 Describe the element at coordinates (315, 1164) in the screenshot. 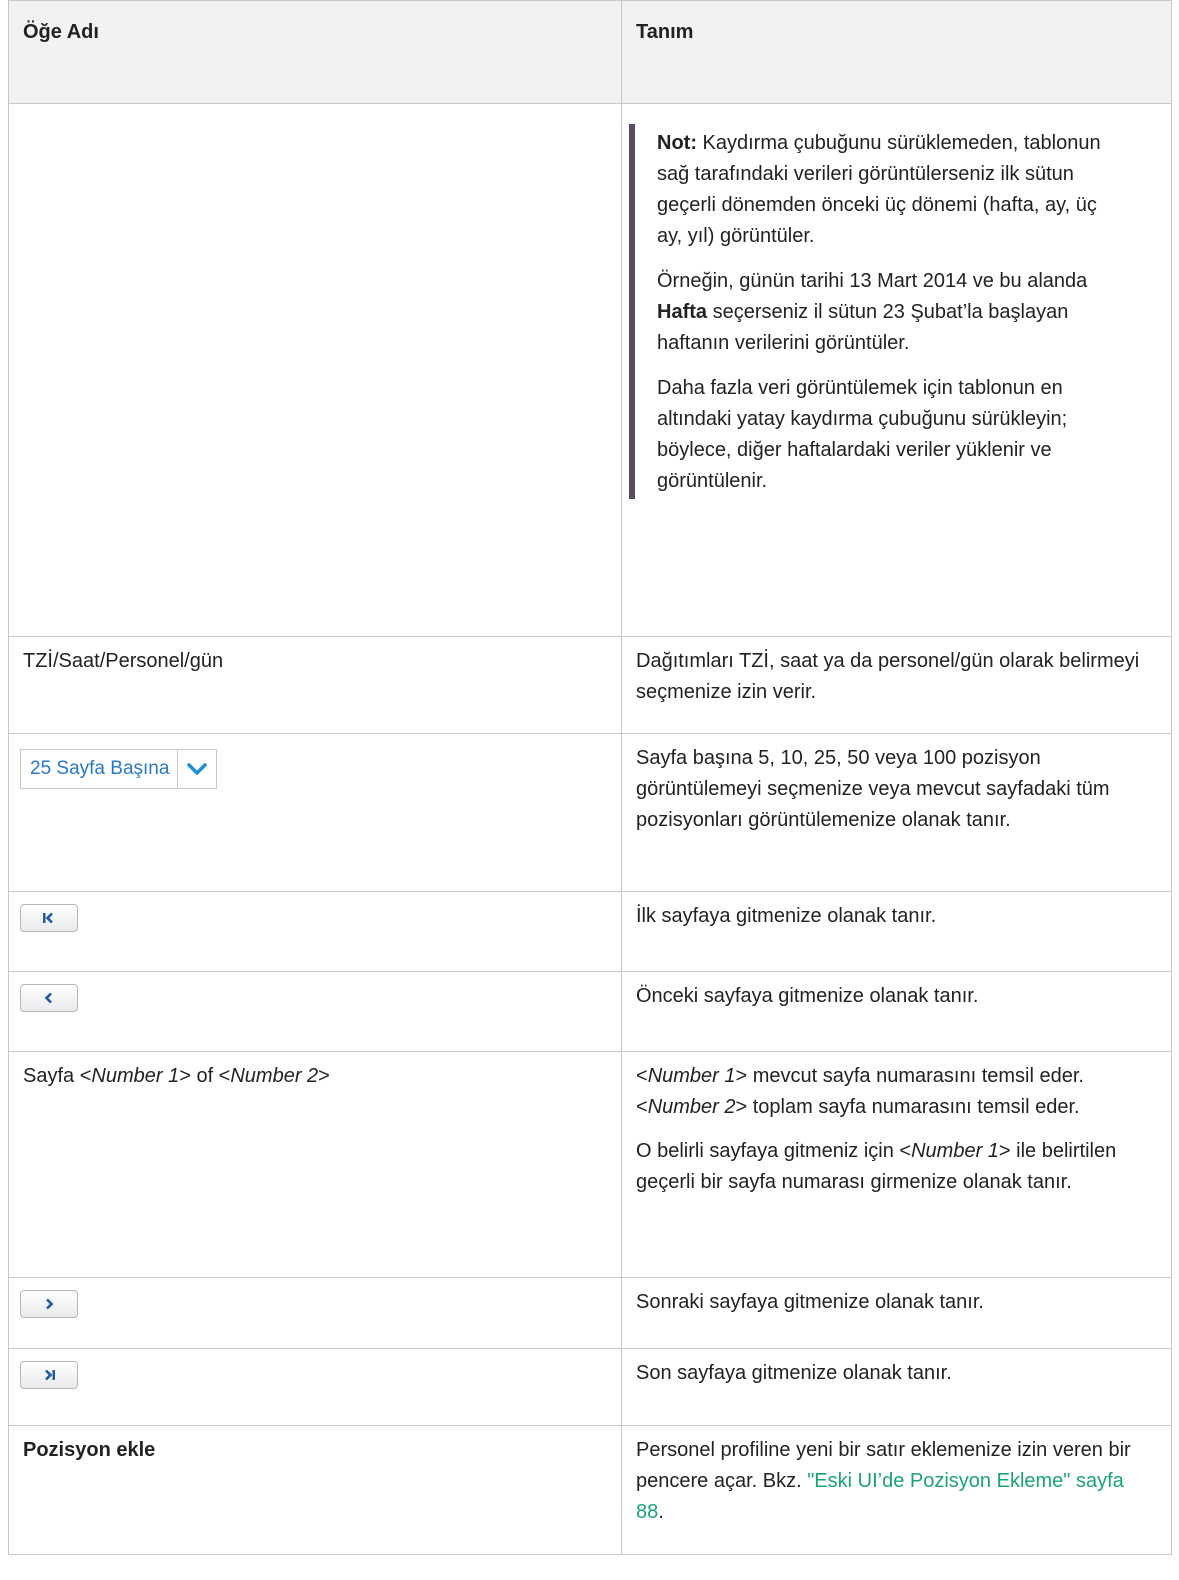

I see `item-name-cell: Sayfa <Number 1> of <Number 2>` at that location.